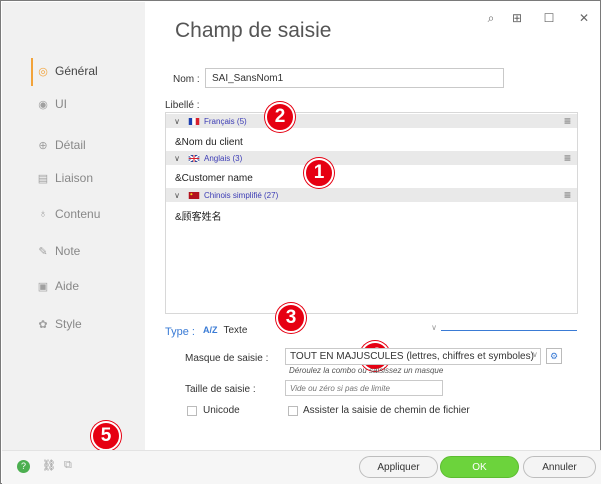 The image size is (603, 486). I want to click on language-name: Français (5), so click(225, 121).